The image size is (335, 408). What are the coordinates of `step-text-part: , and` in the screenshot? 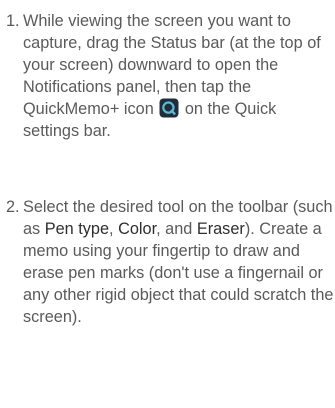 It's located at (174, 229).